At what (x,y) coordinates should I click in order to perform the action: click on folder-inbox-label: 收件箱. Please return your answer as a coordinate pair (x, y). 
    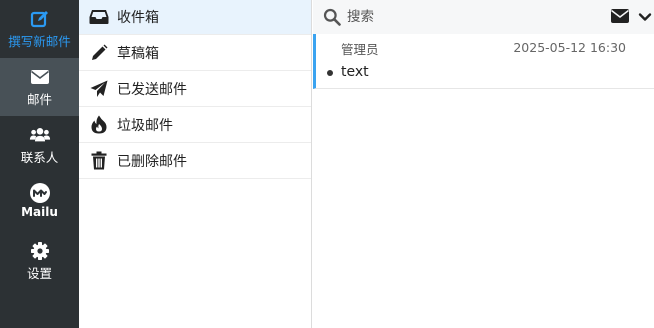
    Looking at the image, I should click on (138, 18).